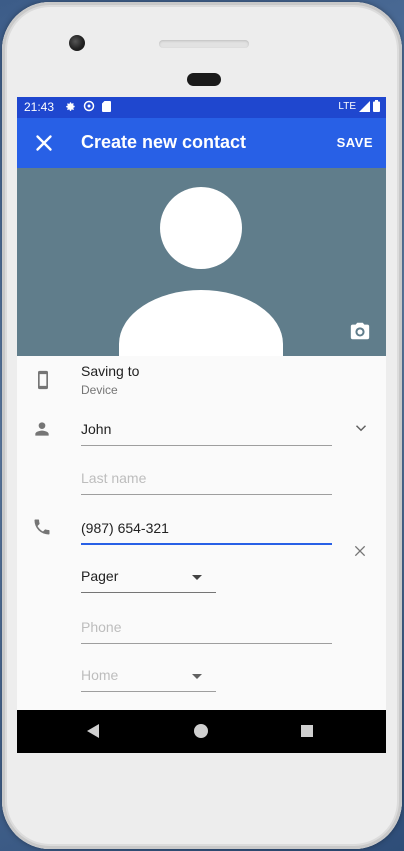 This screenshot has width=404, height=851. I want to click on person-icon, so click(42, 429).